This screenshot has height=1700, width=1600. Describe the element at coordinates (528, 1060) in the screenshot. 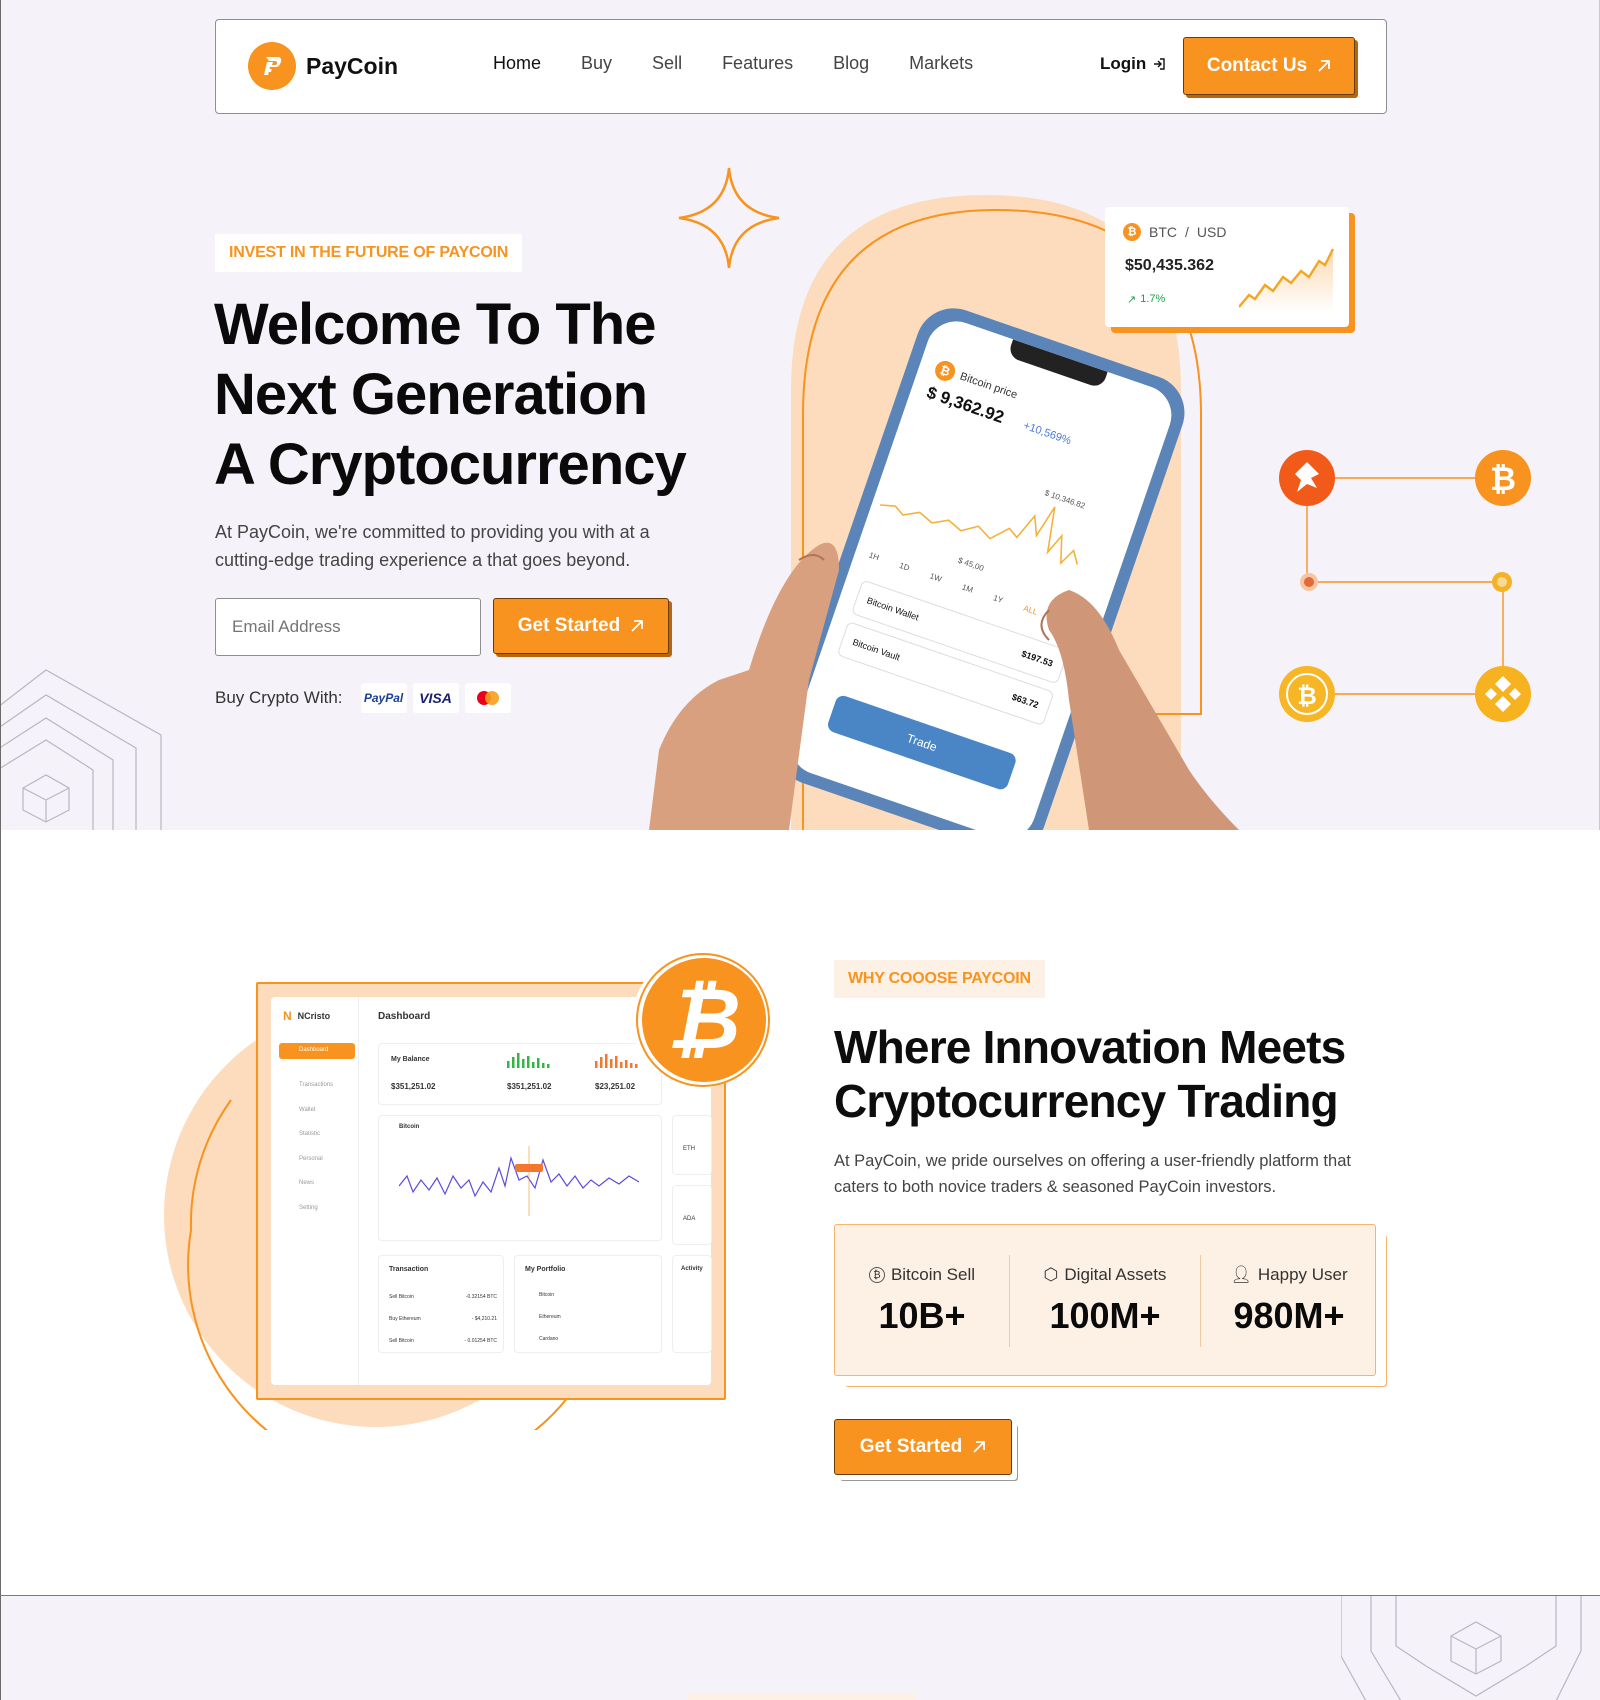

I see `income-bars` at that location.